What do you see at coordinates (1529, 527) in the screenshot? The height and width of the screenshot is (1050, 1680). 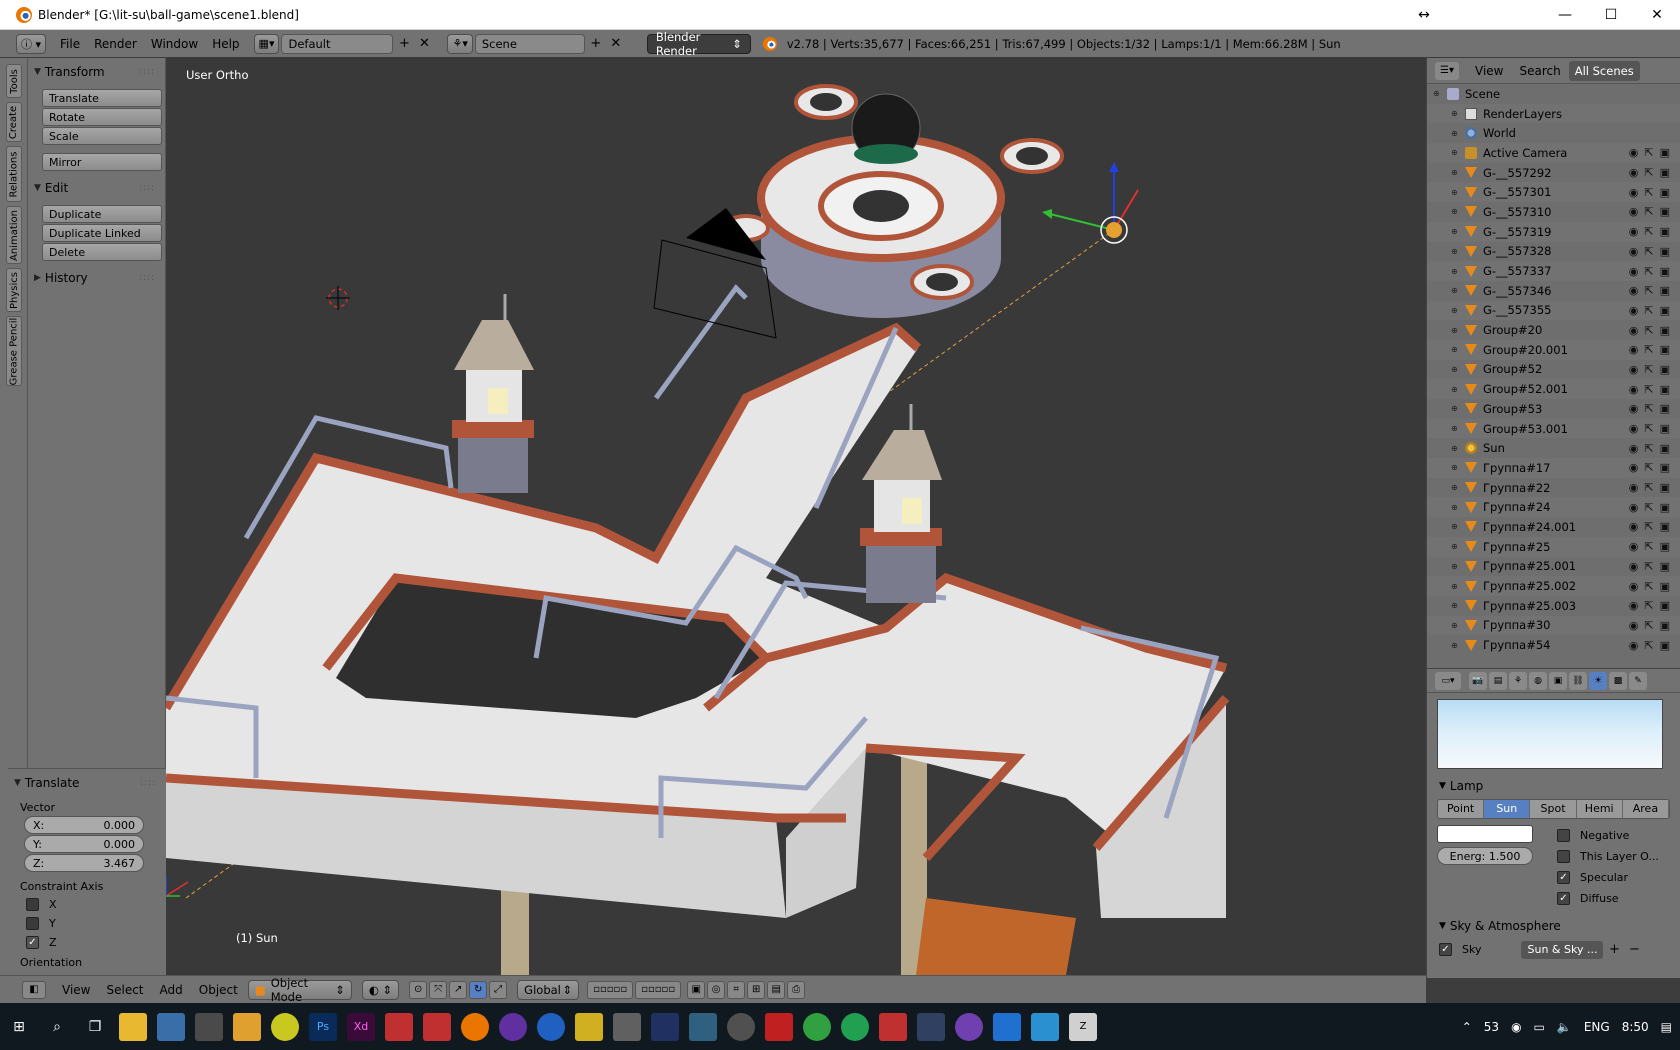 I see `outliner-item-label: Группа#24.001` at bounding box center [1529, 527].